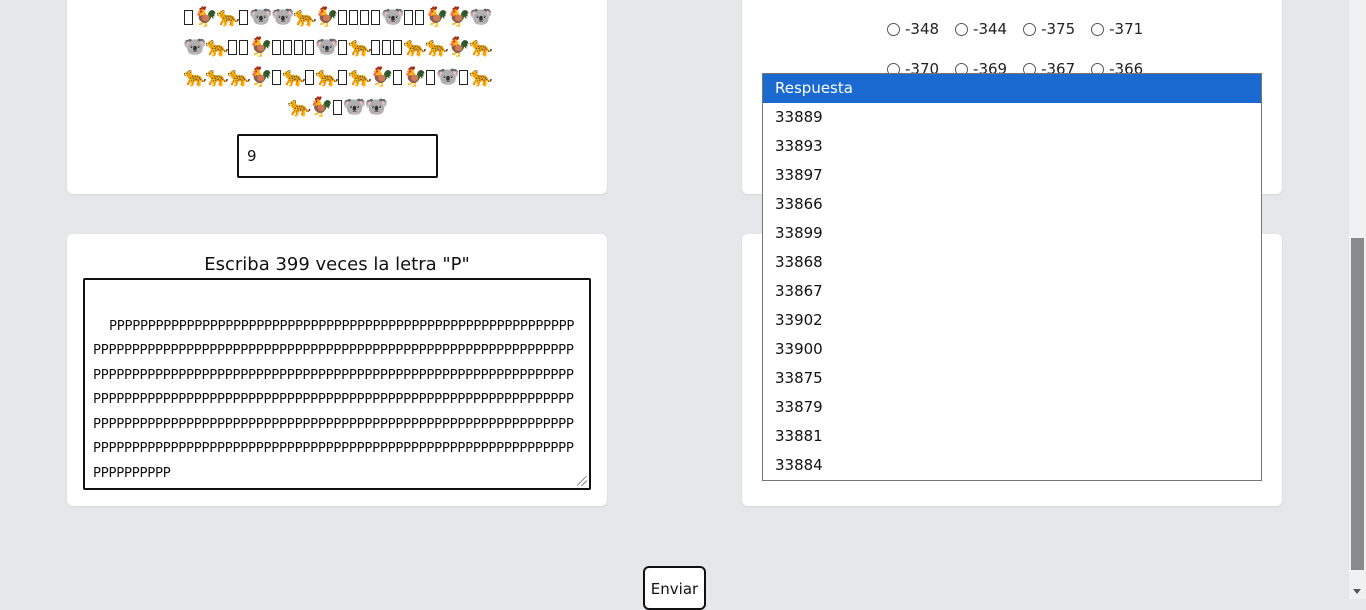 Image resolution: width=1366 pixels, height=610 pixels. What do you see at coordinates (1012, 465) in the screenshot?
I see `dropdown-option: 33884` at bounding box center [1012, 465].